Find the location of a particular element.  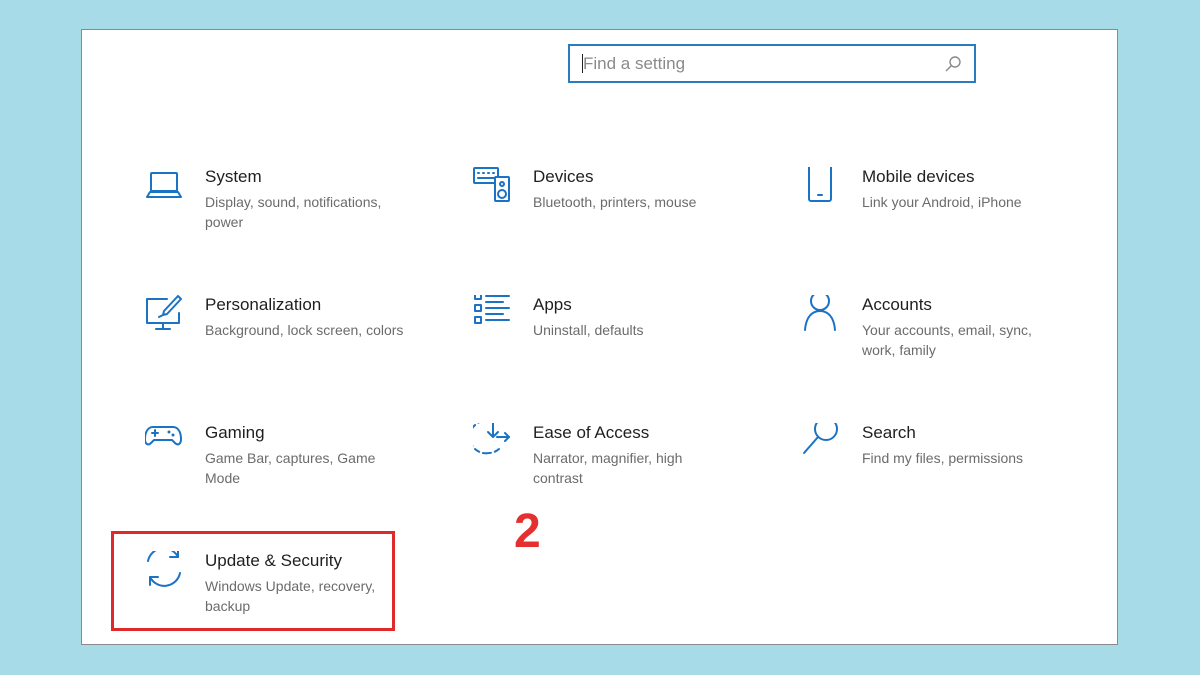

gamepad-icon is located at coordinates (163, 436).